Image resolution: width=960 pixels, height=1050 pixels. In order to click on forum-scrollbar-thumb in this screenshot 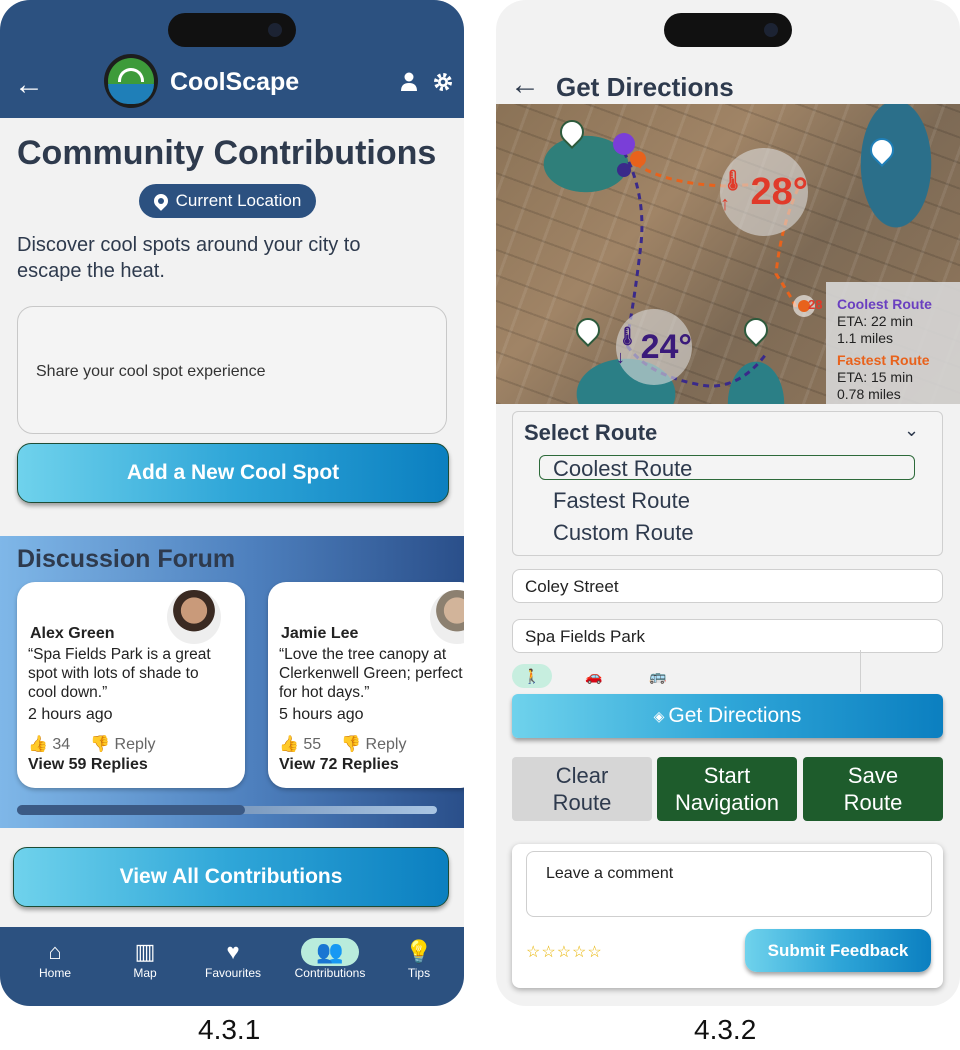, I will do `click(131, 810)`.